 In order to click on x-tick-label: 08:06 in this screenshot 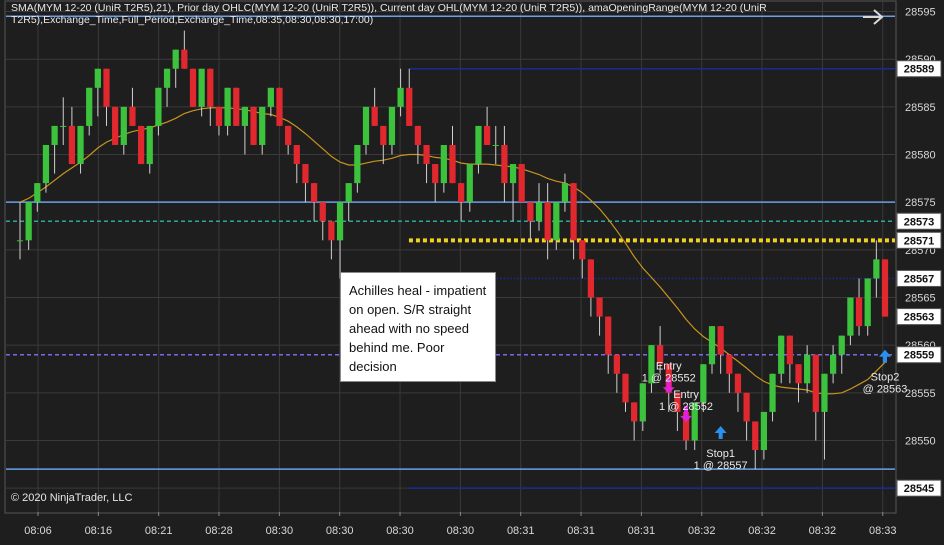, I will do `click(38, 531)`.